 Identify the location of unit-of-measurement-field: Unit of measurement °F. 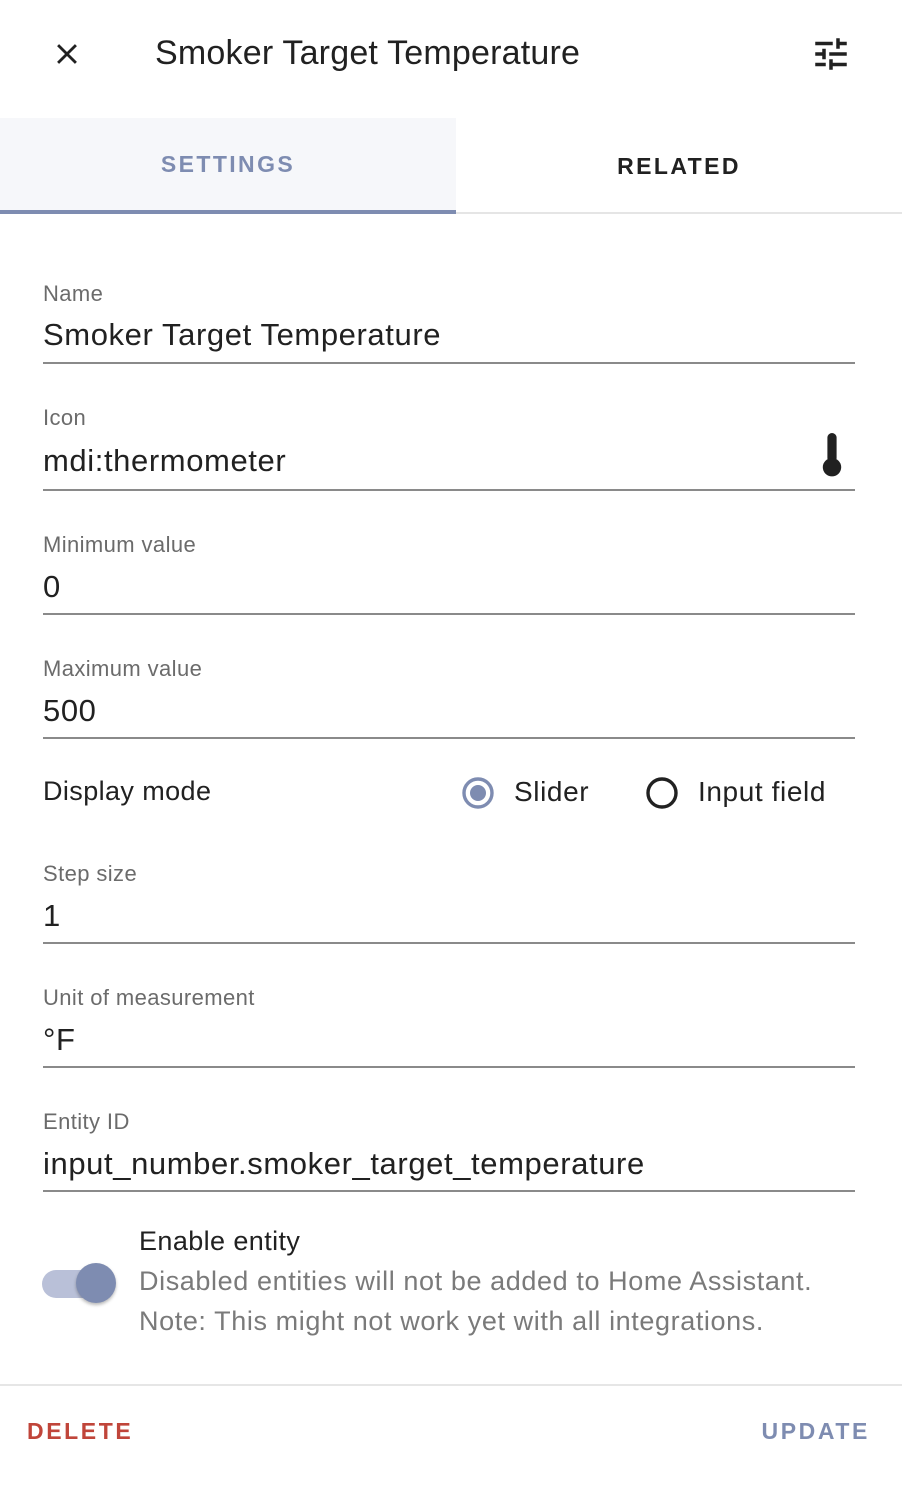
(449, 1026).